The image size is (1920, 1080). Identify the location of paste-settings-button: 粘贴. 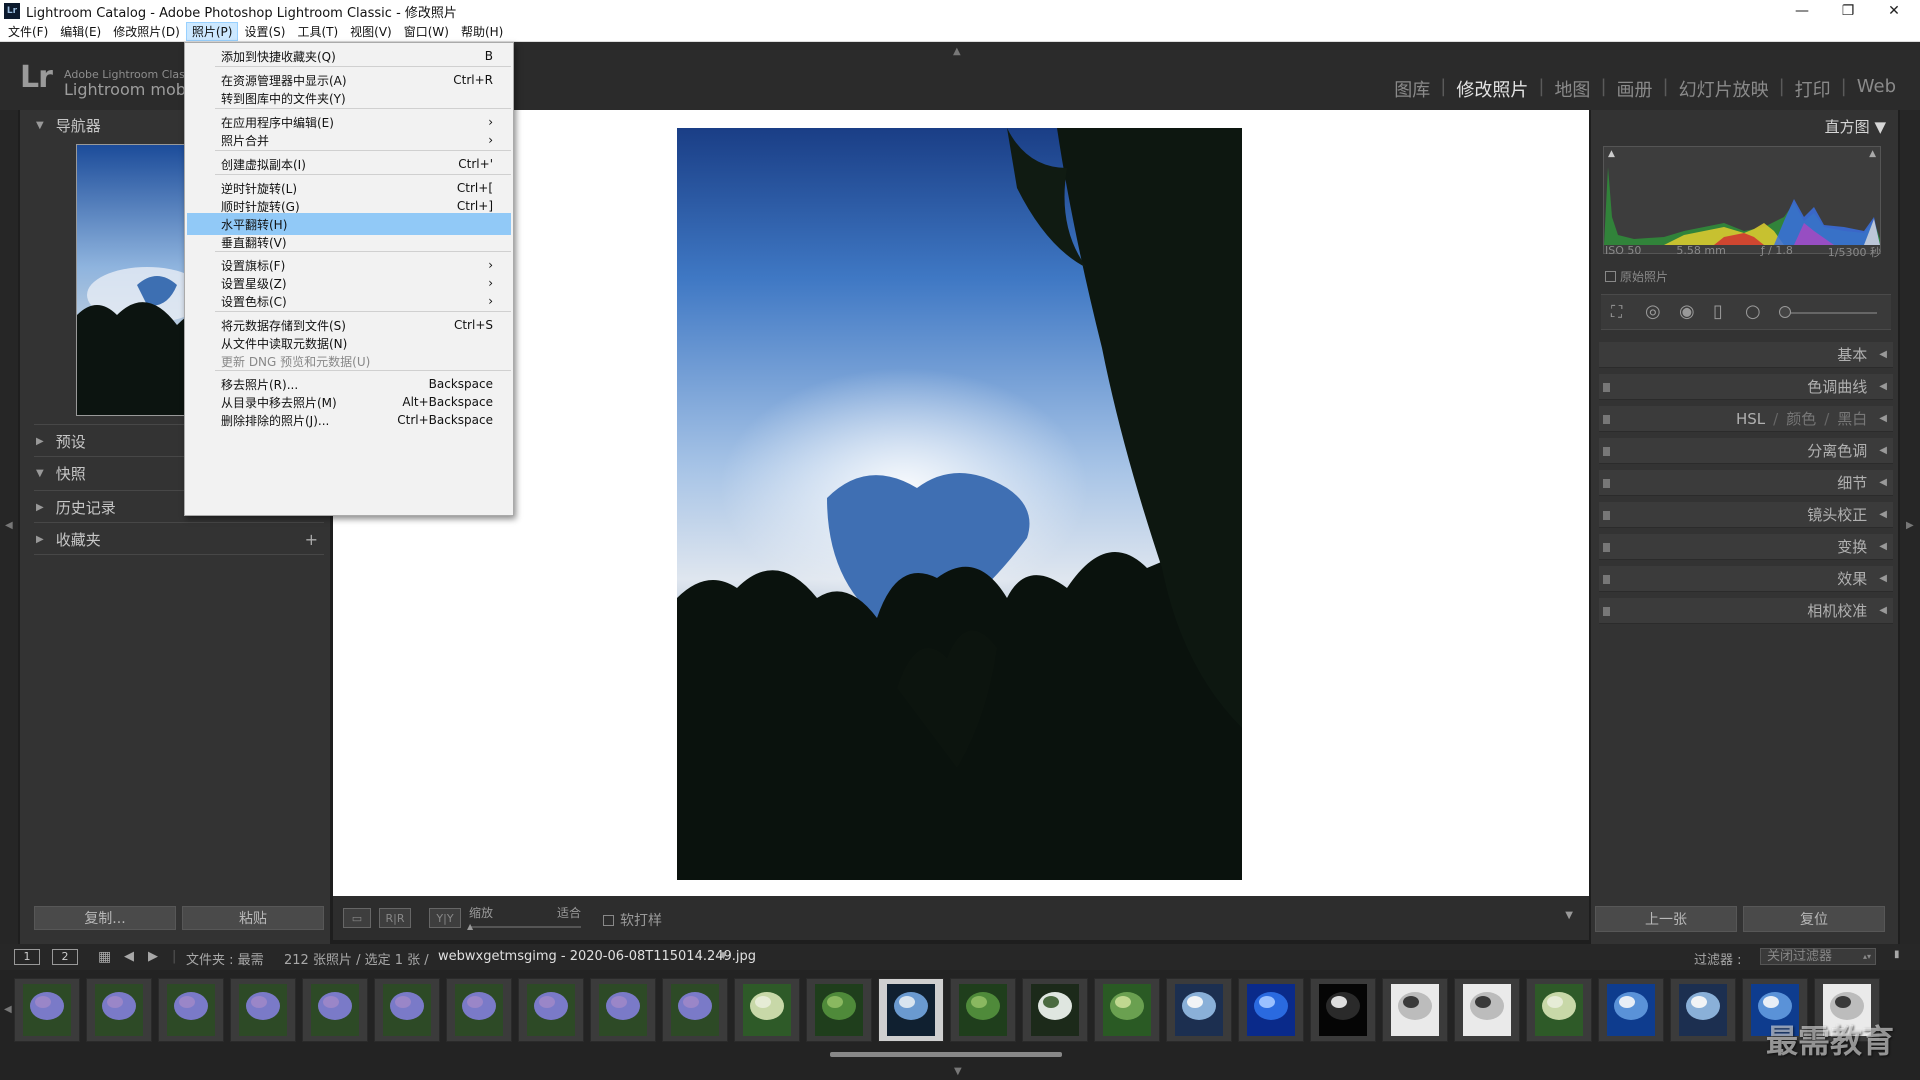
(253, 918).